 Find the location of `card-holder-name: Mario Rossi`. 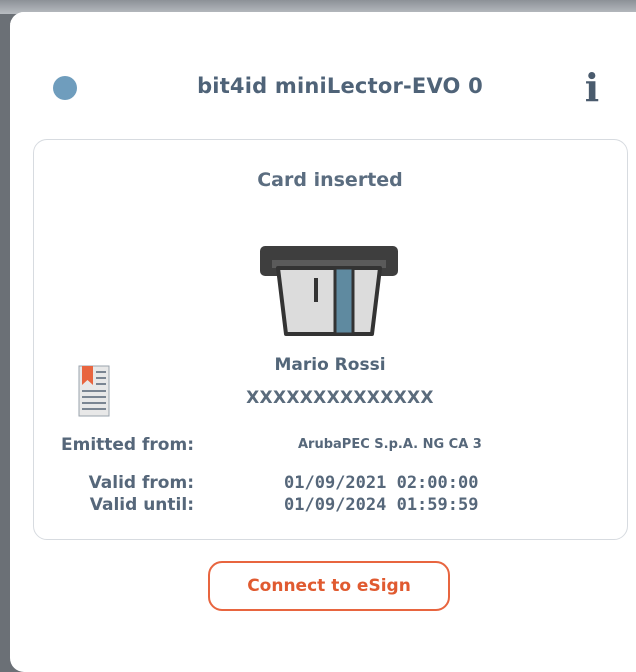

card-holder-name: Mario Rossi is located at coordinates (330, 365).